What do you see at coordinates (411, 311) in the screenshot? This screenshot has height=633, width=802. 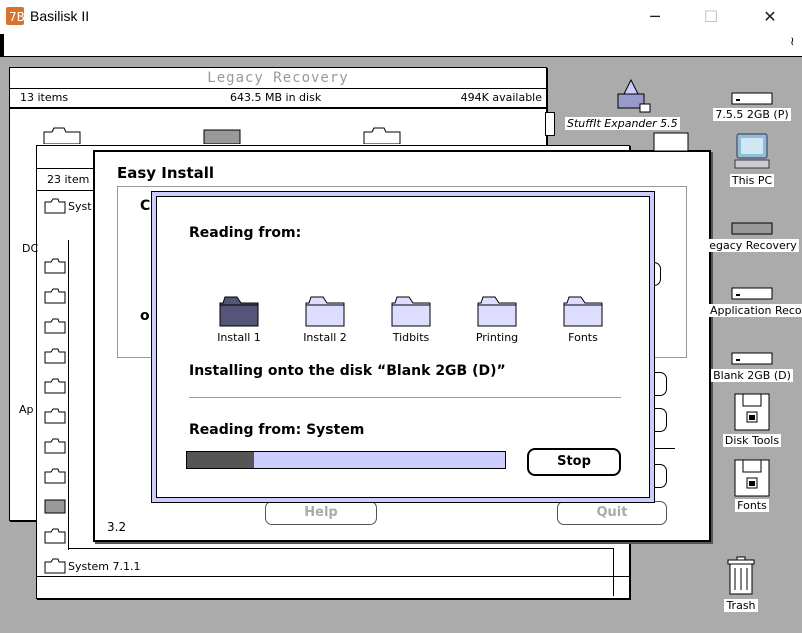 I see `tidbits-folder-icon` at bounding box center [411, 311].